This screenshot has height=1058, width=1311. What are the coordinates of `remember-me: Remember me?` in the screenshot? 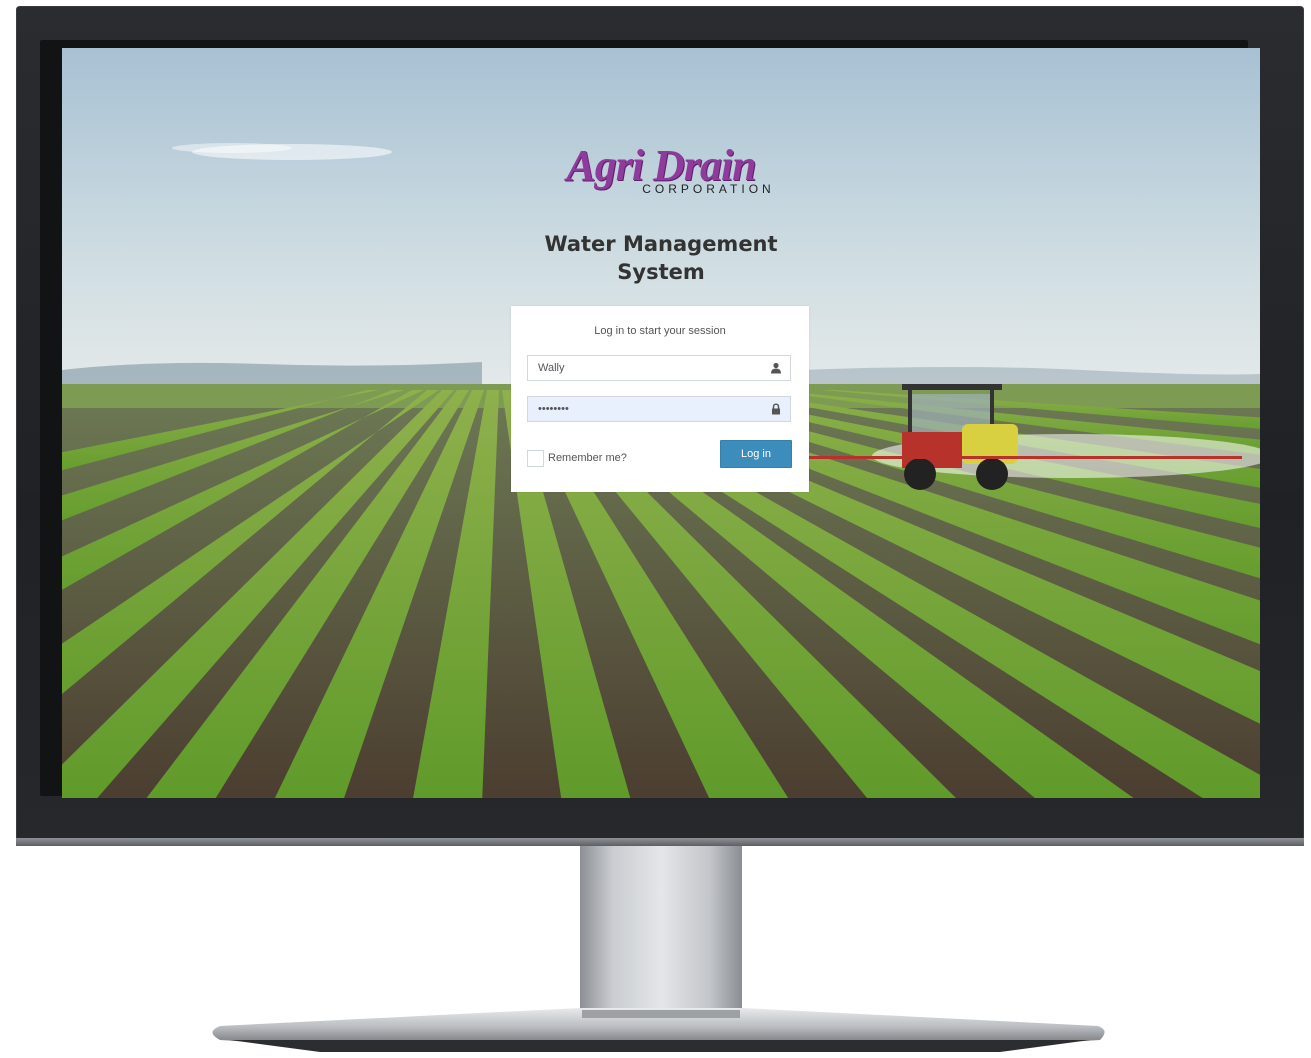 It's located at (577, 458).